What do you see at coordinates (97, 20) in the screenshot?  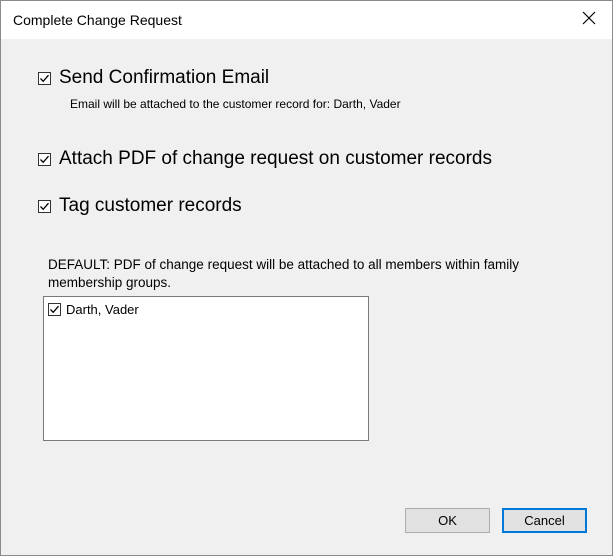 I see `dialog-title: Complete Change Request` at bounding box center [97, 20].